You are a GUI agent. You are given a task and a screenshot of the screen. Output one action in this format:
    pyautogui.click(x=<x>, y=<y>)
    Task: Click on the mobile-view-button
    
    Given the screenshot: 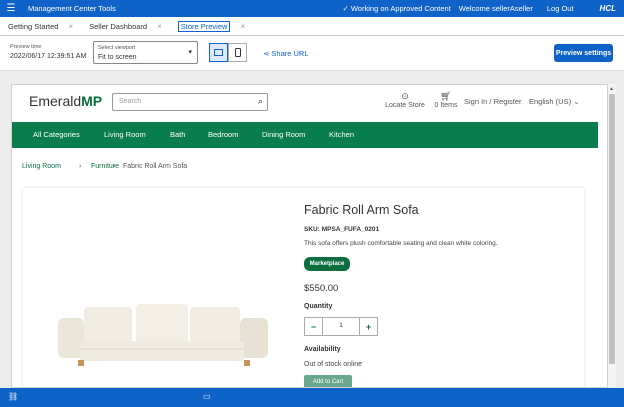 What is the action you would take?
    pyautogui.click(x=237, y=52)
    